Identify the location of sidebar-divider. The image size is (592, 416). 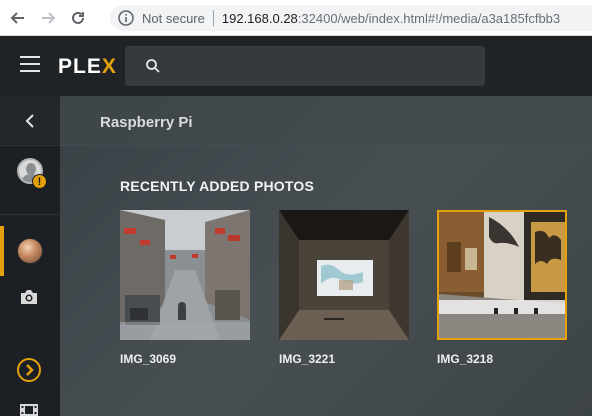
(30, 214).